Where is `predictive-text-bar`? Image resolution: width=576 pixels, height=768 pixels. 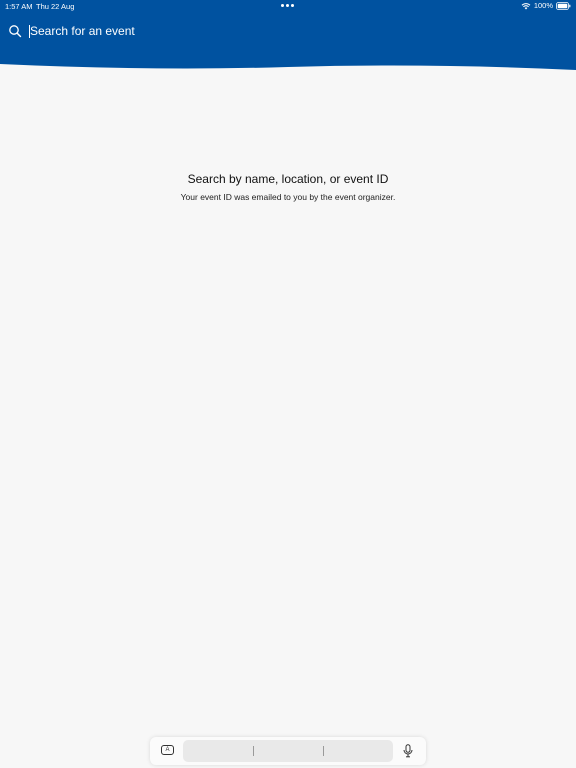
predictive-text-bar is located at coordinates (288, 751).